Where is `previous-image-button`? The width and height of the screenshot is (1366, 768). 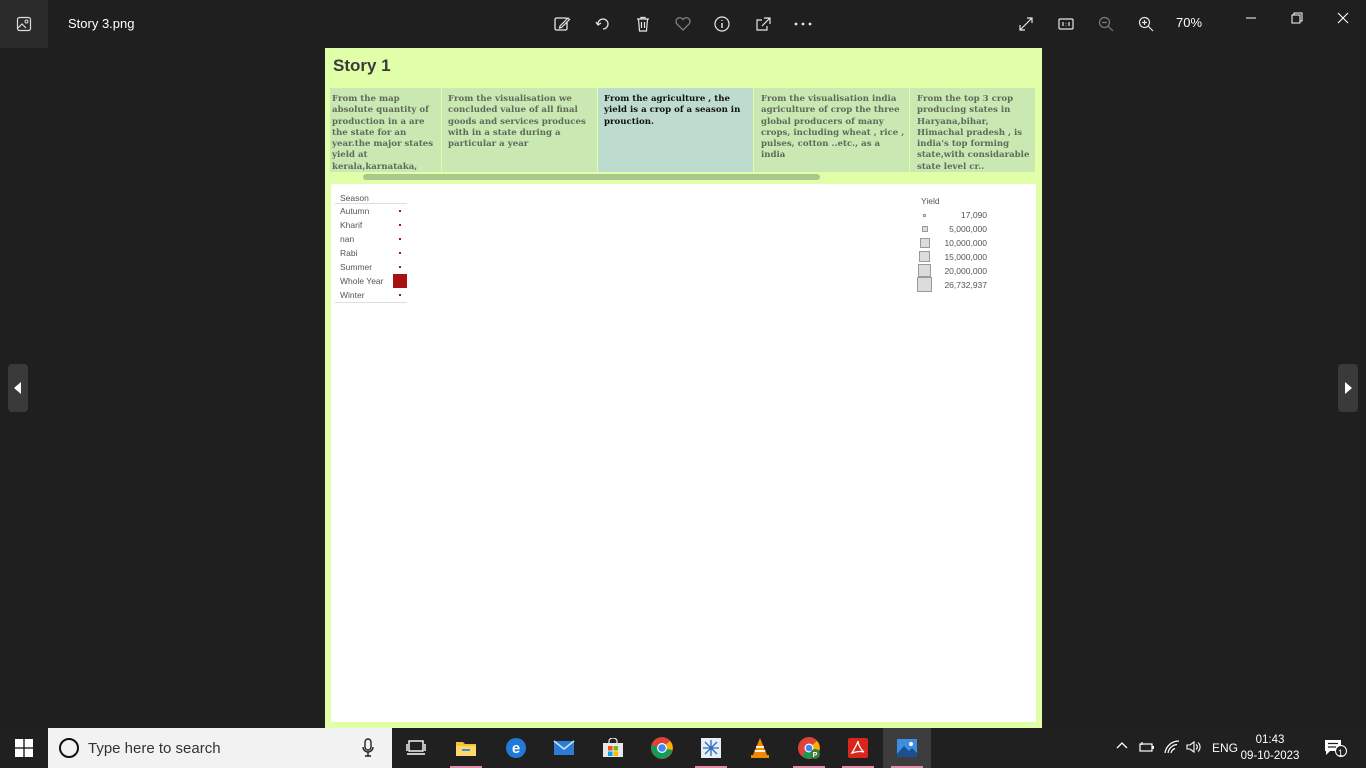
previous-image-button is located at coordinates (18, 388).